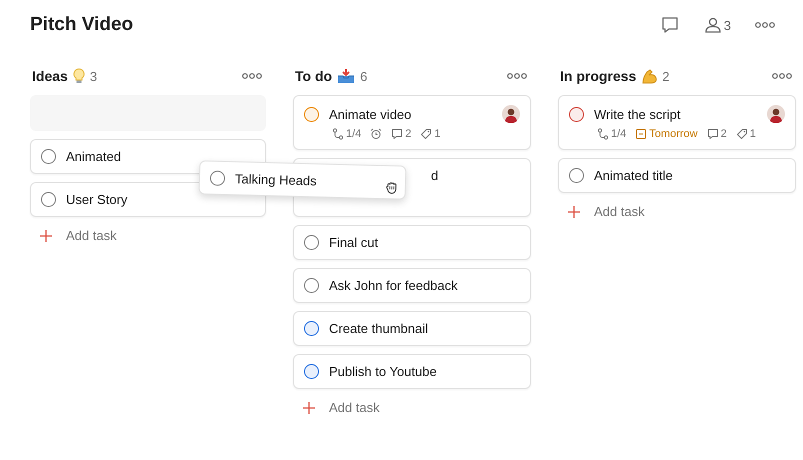 The image size is (803, 460). I want to click on calendar-icon, so click(641, 134).